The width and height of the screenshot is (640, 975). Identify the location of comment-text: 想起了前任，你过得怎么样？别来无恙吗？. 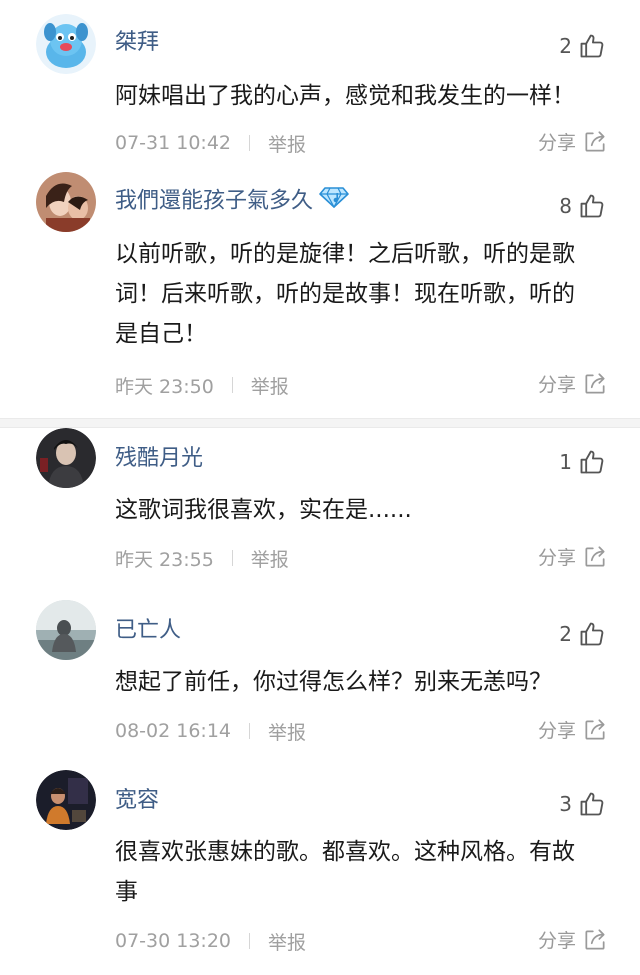
(333, 682).